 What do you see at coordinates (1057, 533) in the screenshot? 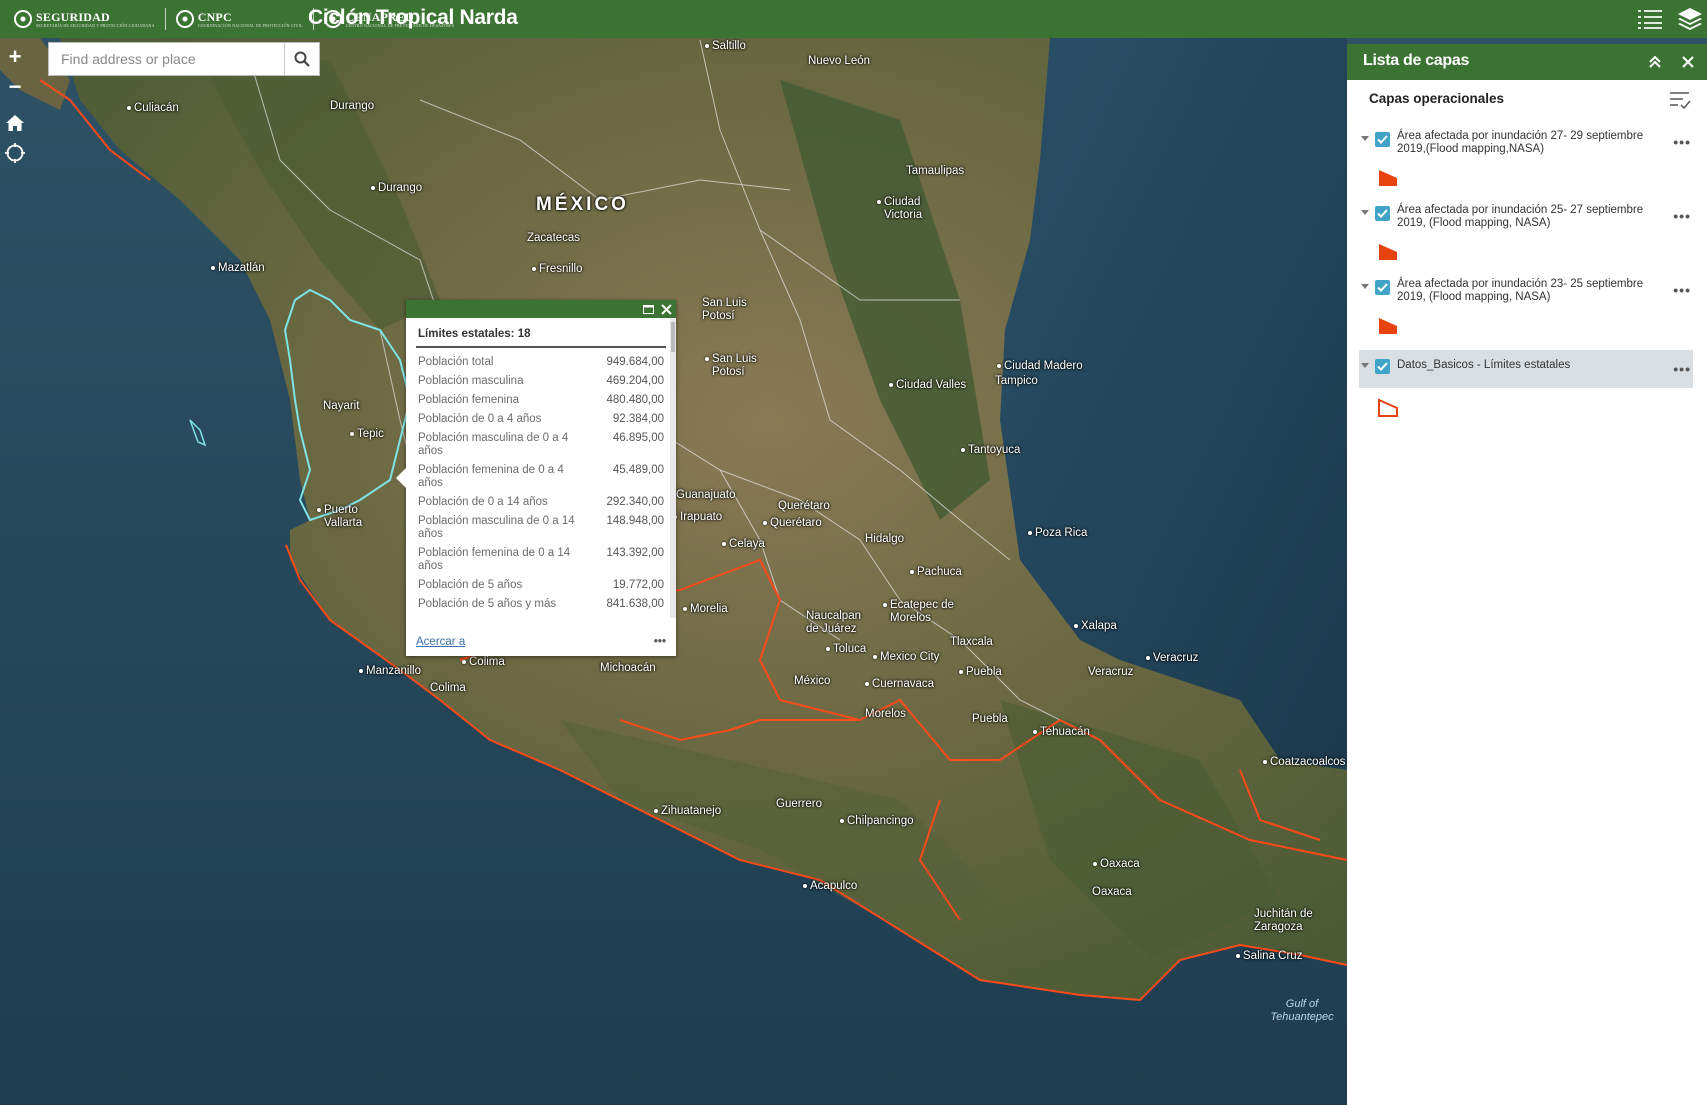
I see `map-label: Poza Rica` at bounding box center [1057, 533].